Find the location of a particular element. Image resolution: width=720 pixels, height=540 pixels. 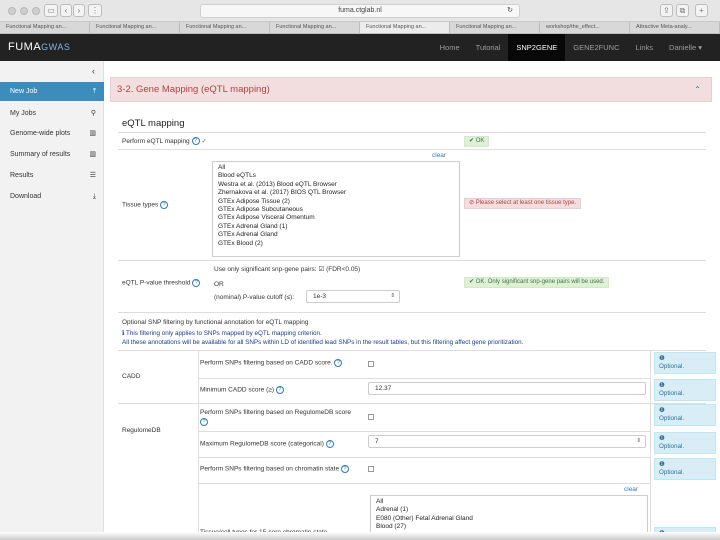

perform-eqtl-label: Perform eQTL mapping ? ✓ is located at coordinates (164, 141).